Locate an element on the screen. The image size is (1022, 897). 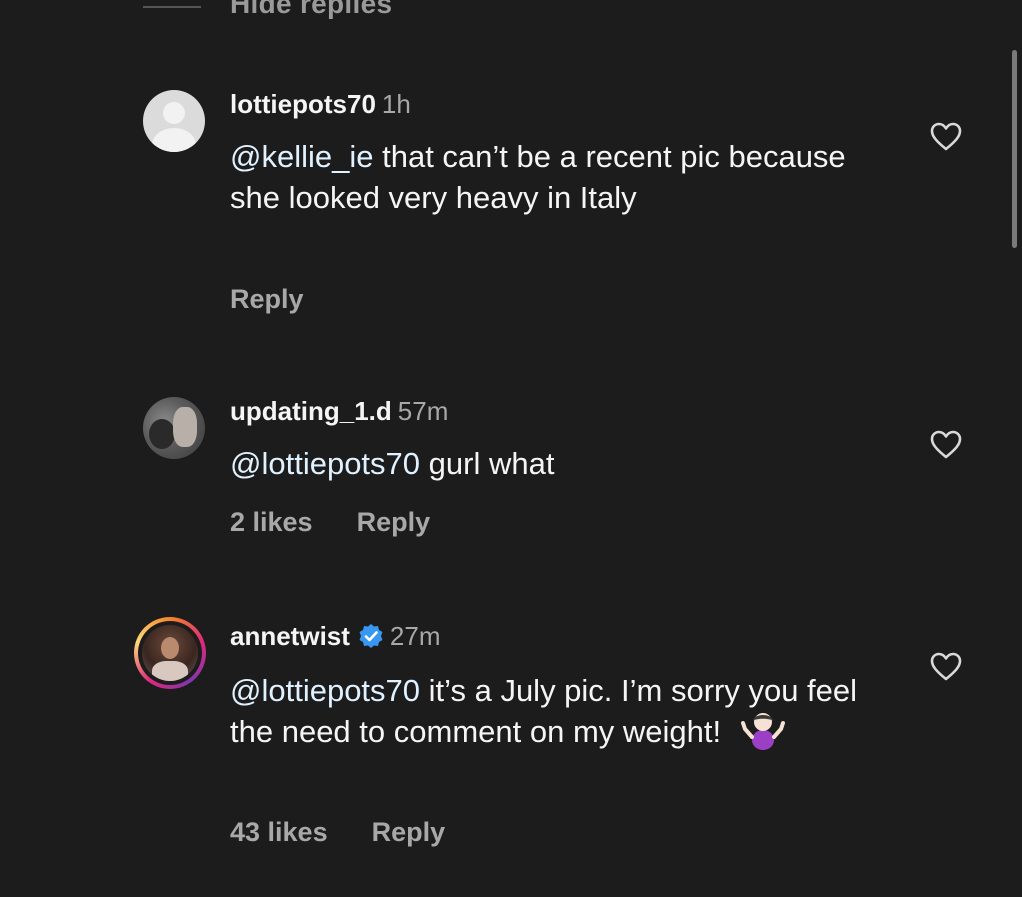
comment-meta: lottiepots70 1h is located at coordinates (320, 104).